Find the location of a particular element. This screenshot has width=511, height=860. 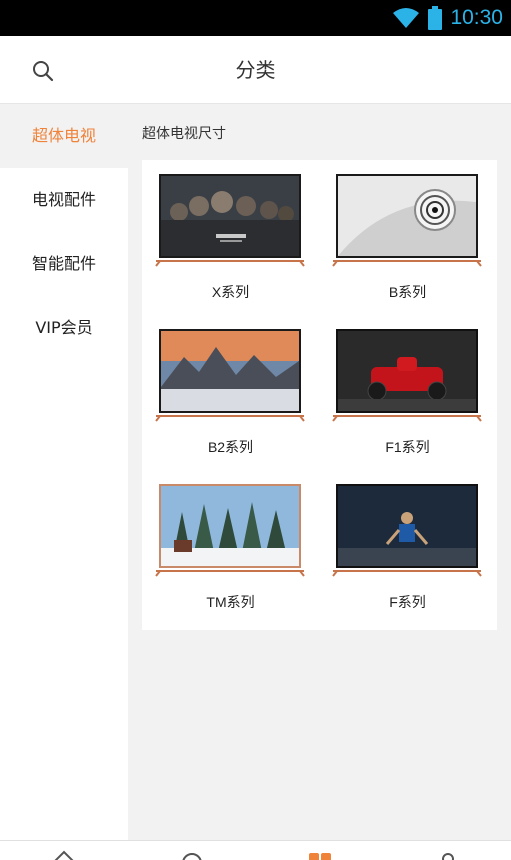

home-icon is located at coordinates (64, 855).